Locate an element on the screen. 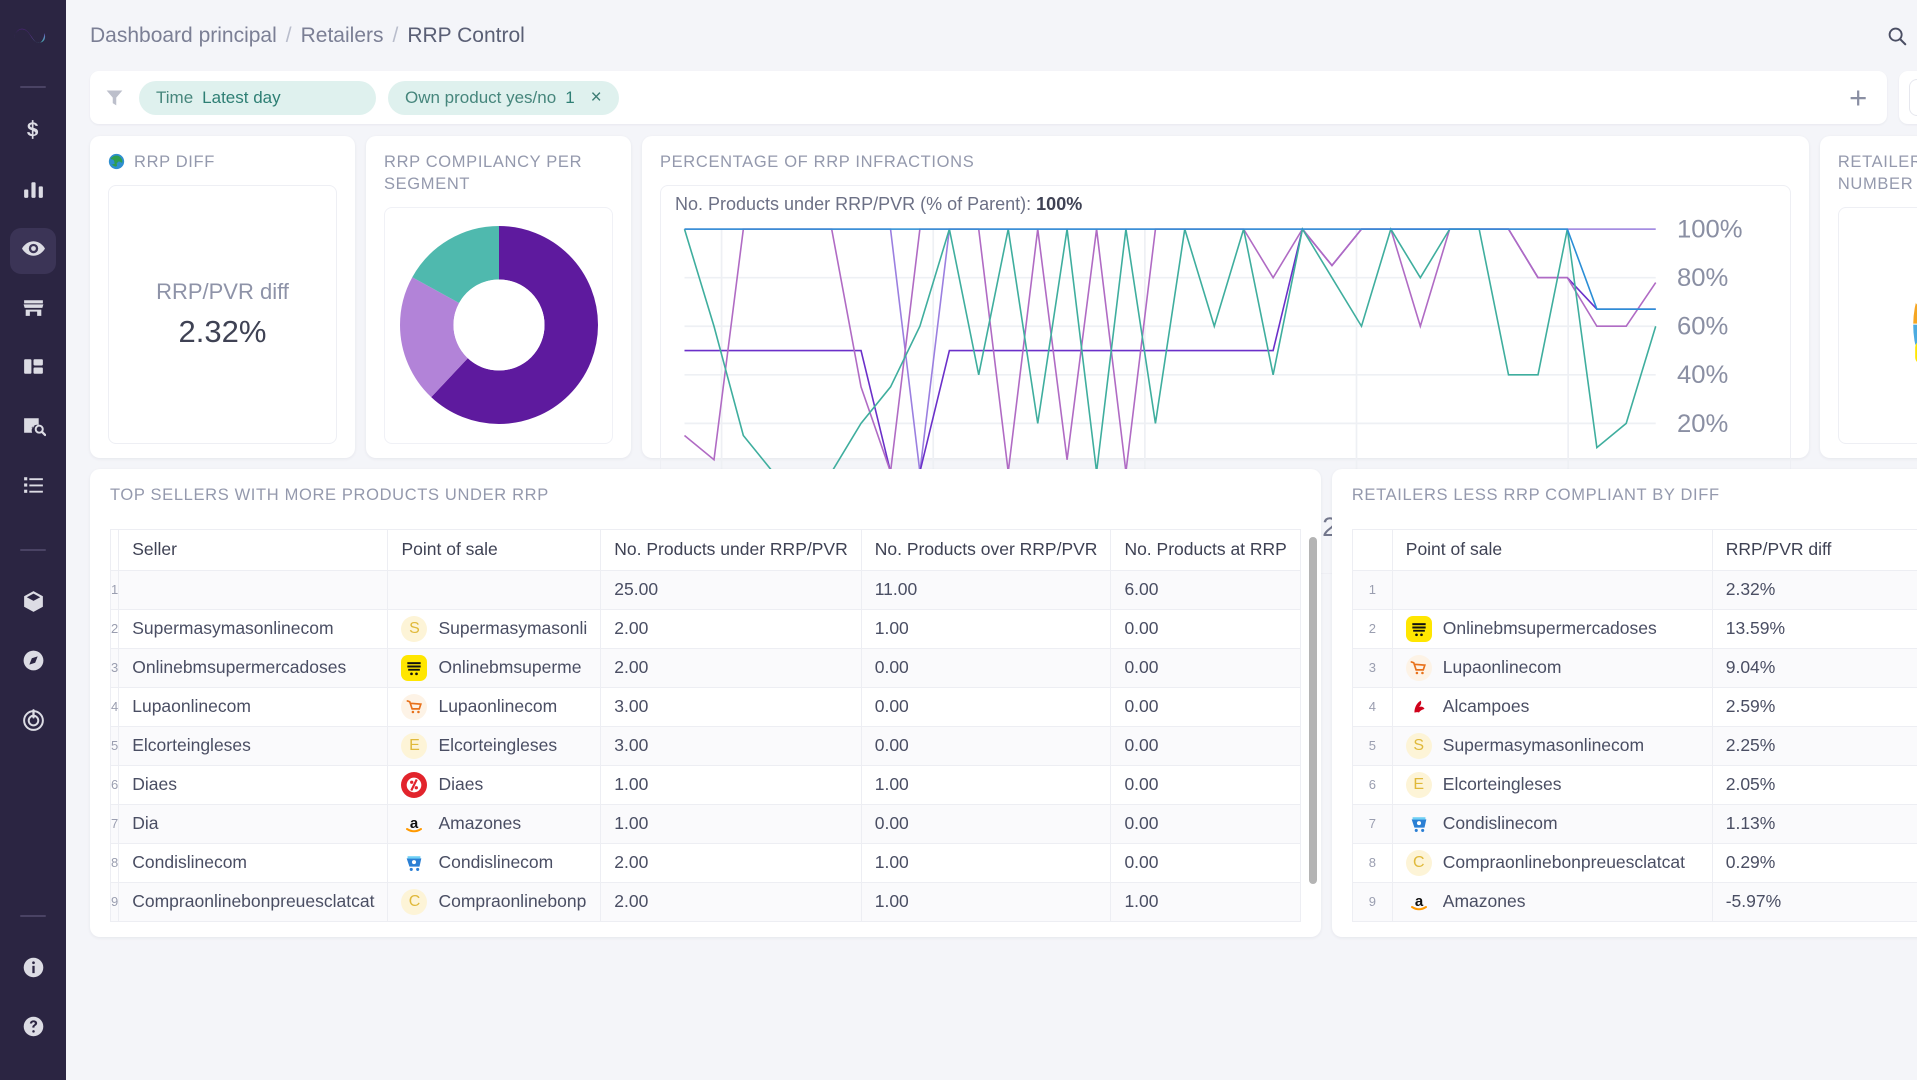 This screenshot has height=1080, width=1917. brand-logo is located at coordinates (33, 37).